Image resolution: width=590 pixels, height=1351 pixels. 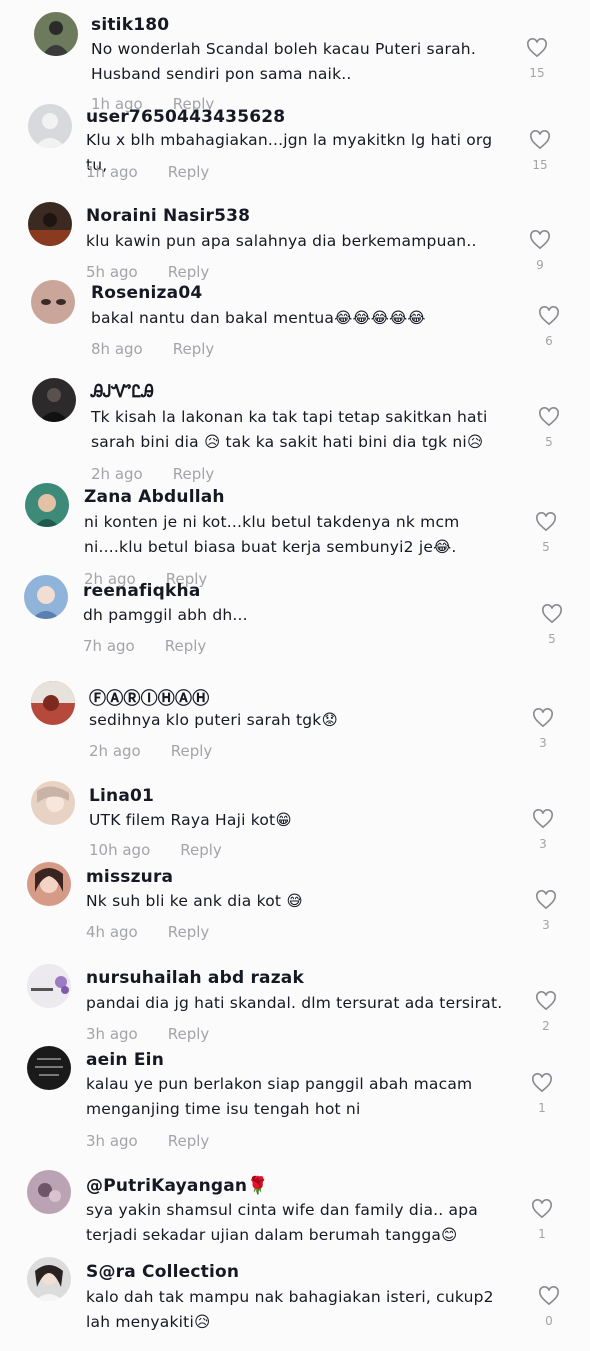 I want to click on comment-text: sedihnya klo puteri sarah tgk😟, so click(x=213, y=720).